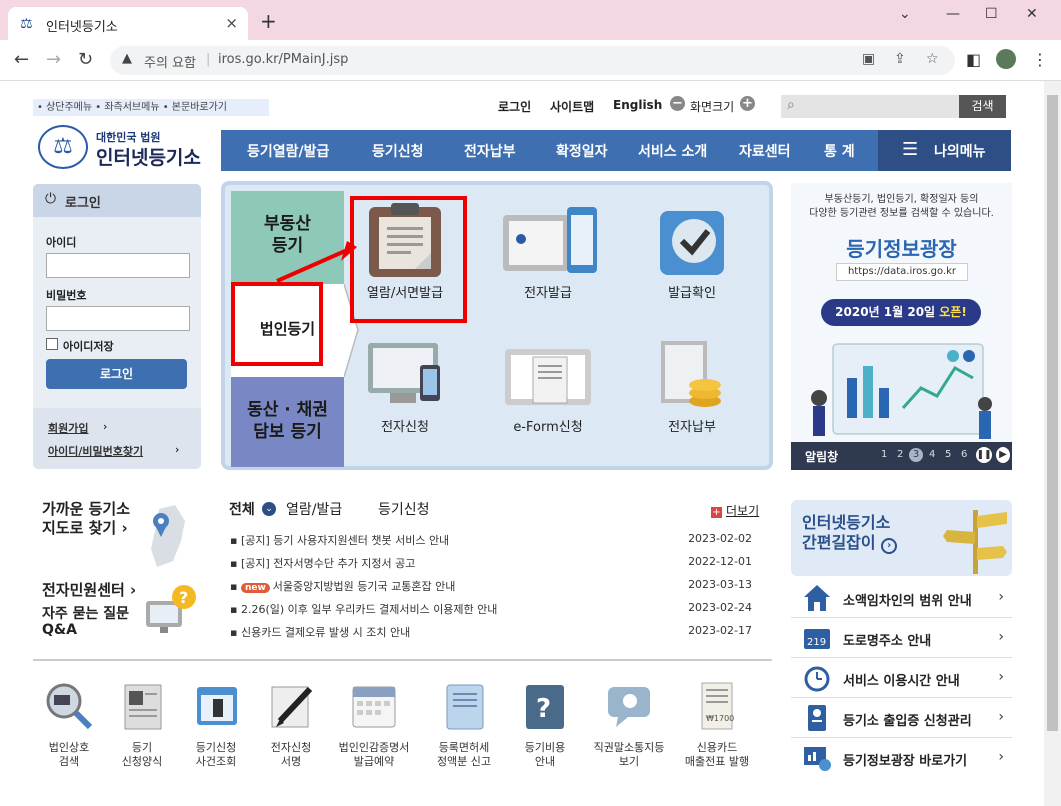 This screenshot has height=806, width=1061. I want to click on quick-cancellation-notice: 직권말소통지등 보기, so click(629, 725).